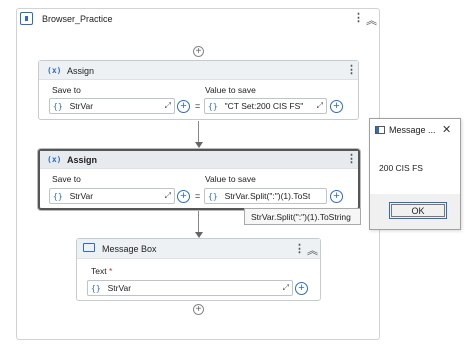 The image size is (474, 351). Describe the element at coordinates (230, 90) in the screenshot. I see `assign-1-value-label: Value to save` at that location.